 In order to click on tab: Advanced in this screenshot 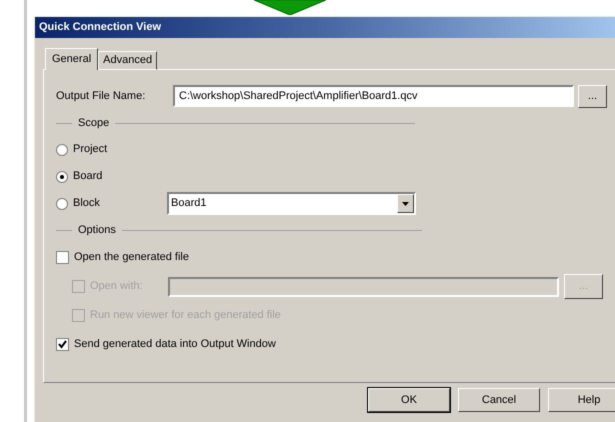, I will do `click(128, 60)`.